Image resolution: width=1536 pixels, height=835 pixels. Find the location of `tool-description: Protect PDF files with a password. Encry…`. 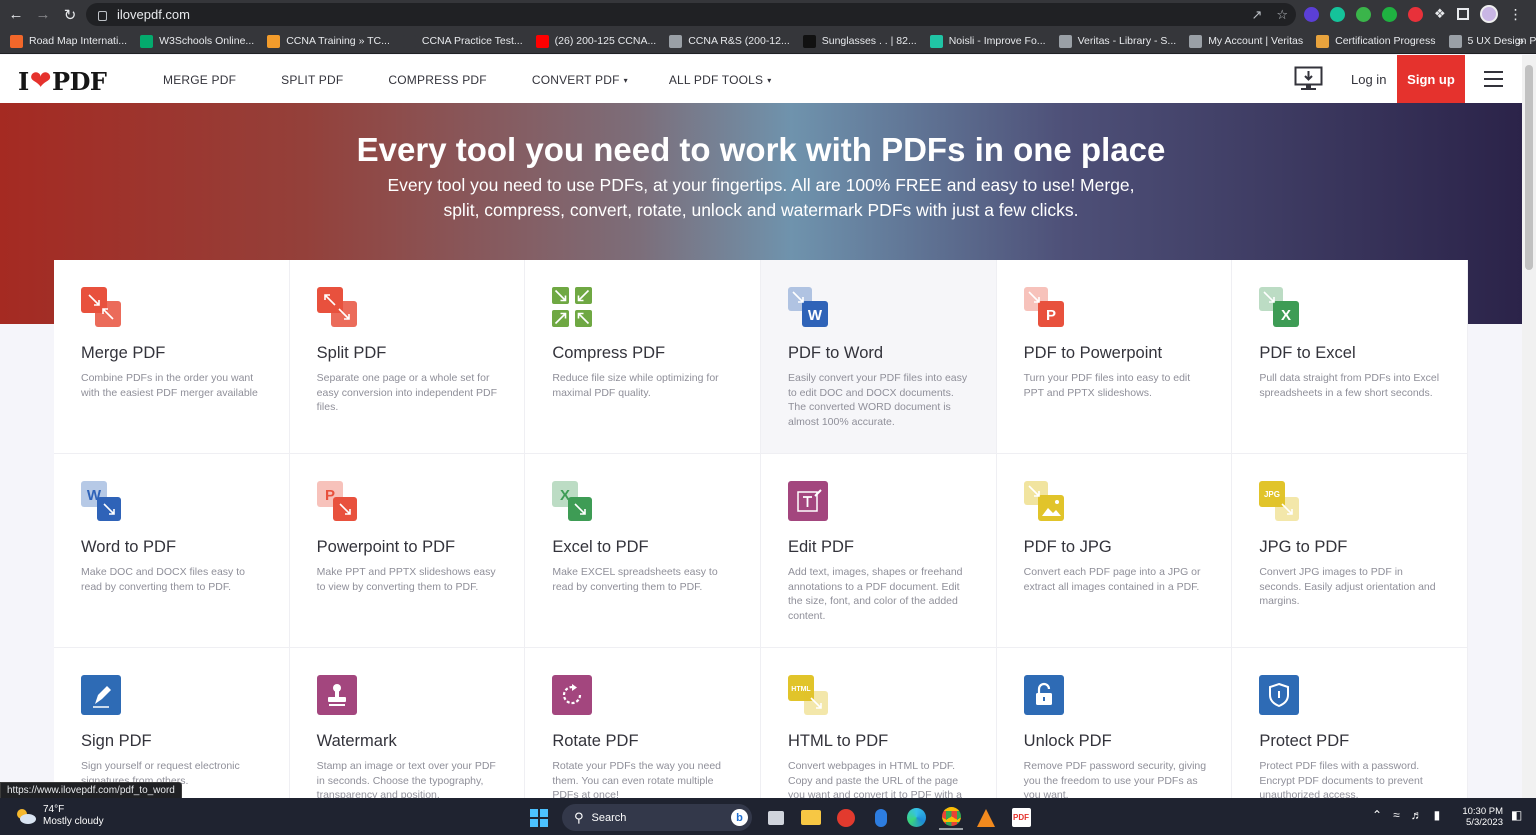

tool-description: Protect PDF files with a password. Encry… is located at coordinates (1341, 779).